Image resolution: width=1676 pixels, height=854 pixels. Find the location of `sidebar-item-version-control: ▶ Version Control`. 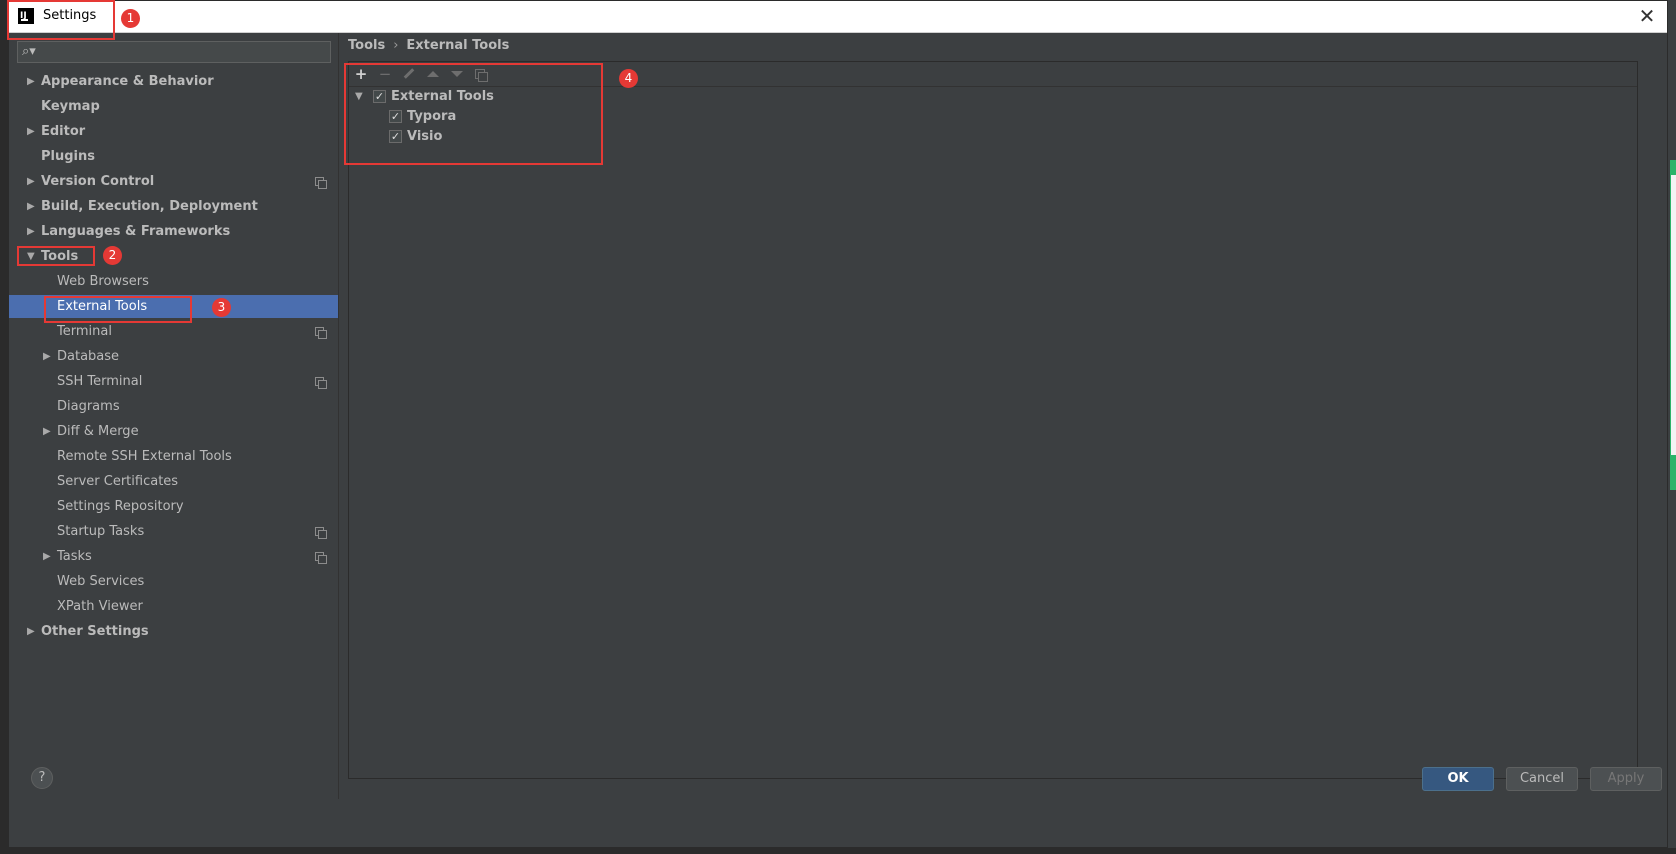

sidebar-item-version-control: ▶ Version Control is located at coordinates (173, 181).